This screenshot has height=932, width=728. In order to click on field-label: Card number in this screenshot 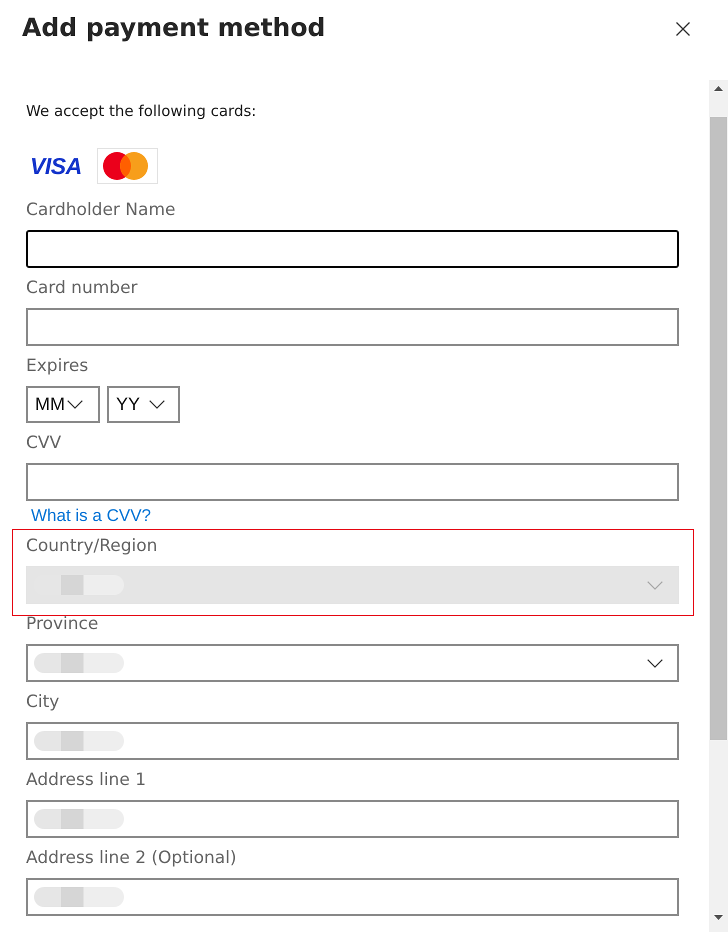, I will do `click(82, 288)`.